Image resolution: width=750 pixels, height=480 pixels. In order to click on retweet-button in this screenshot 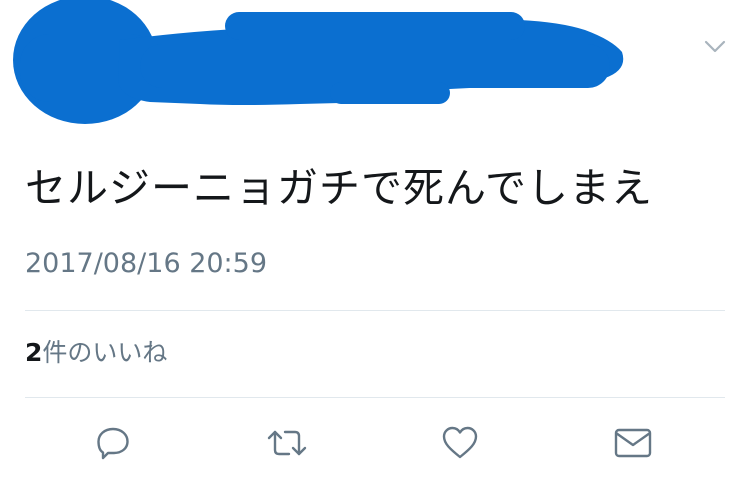, I will do `click(287, 443)`.